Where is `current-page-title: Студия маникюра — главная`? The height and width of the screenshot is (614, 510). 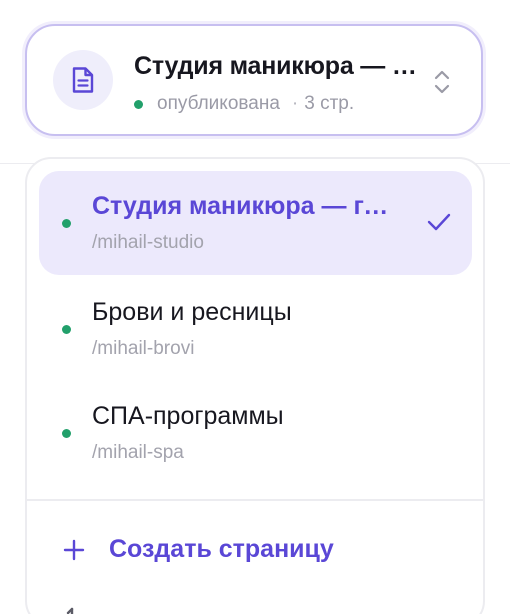 current-page-title: Студия маникюра — главная is located at coordinates (279, 66).